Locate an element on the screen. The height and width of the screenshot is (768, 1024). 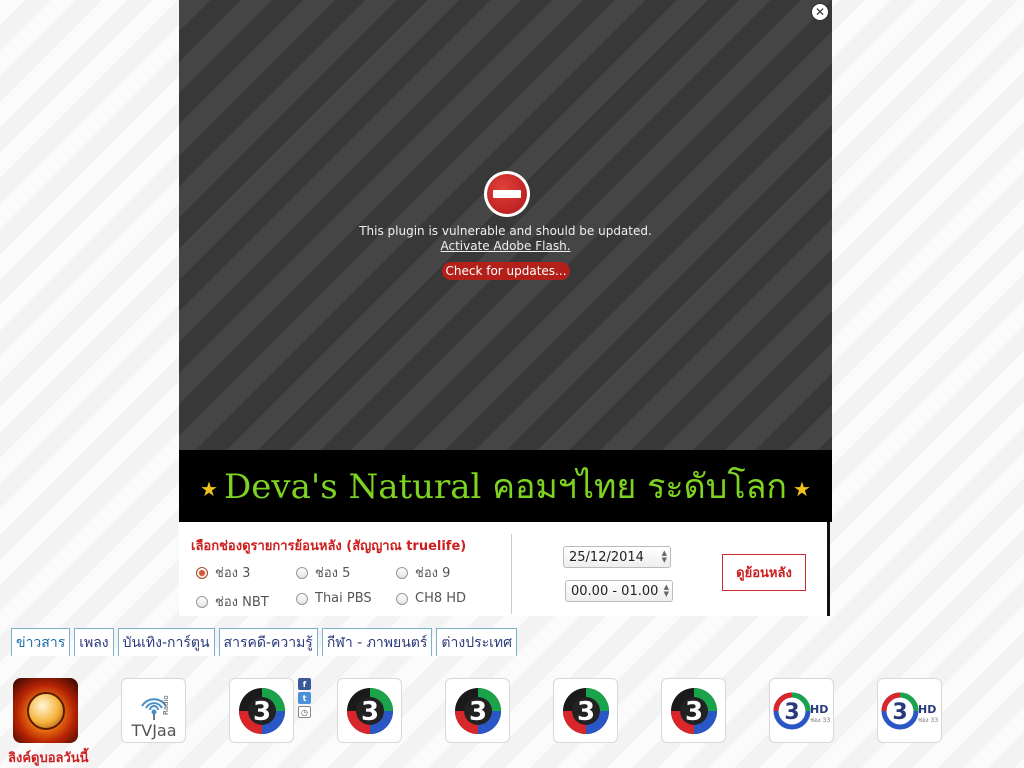
radio-label: CH8 HD is located at coordinates (441, 598).